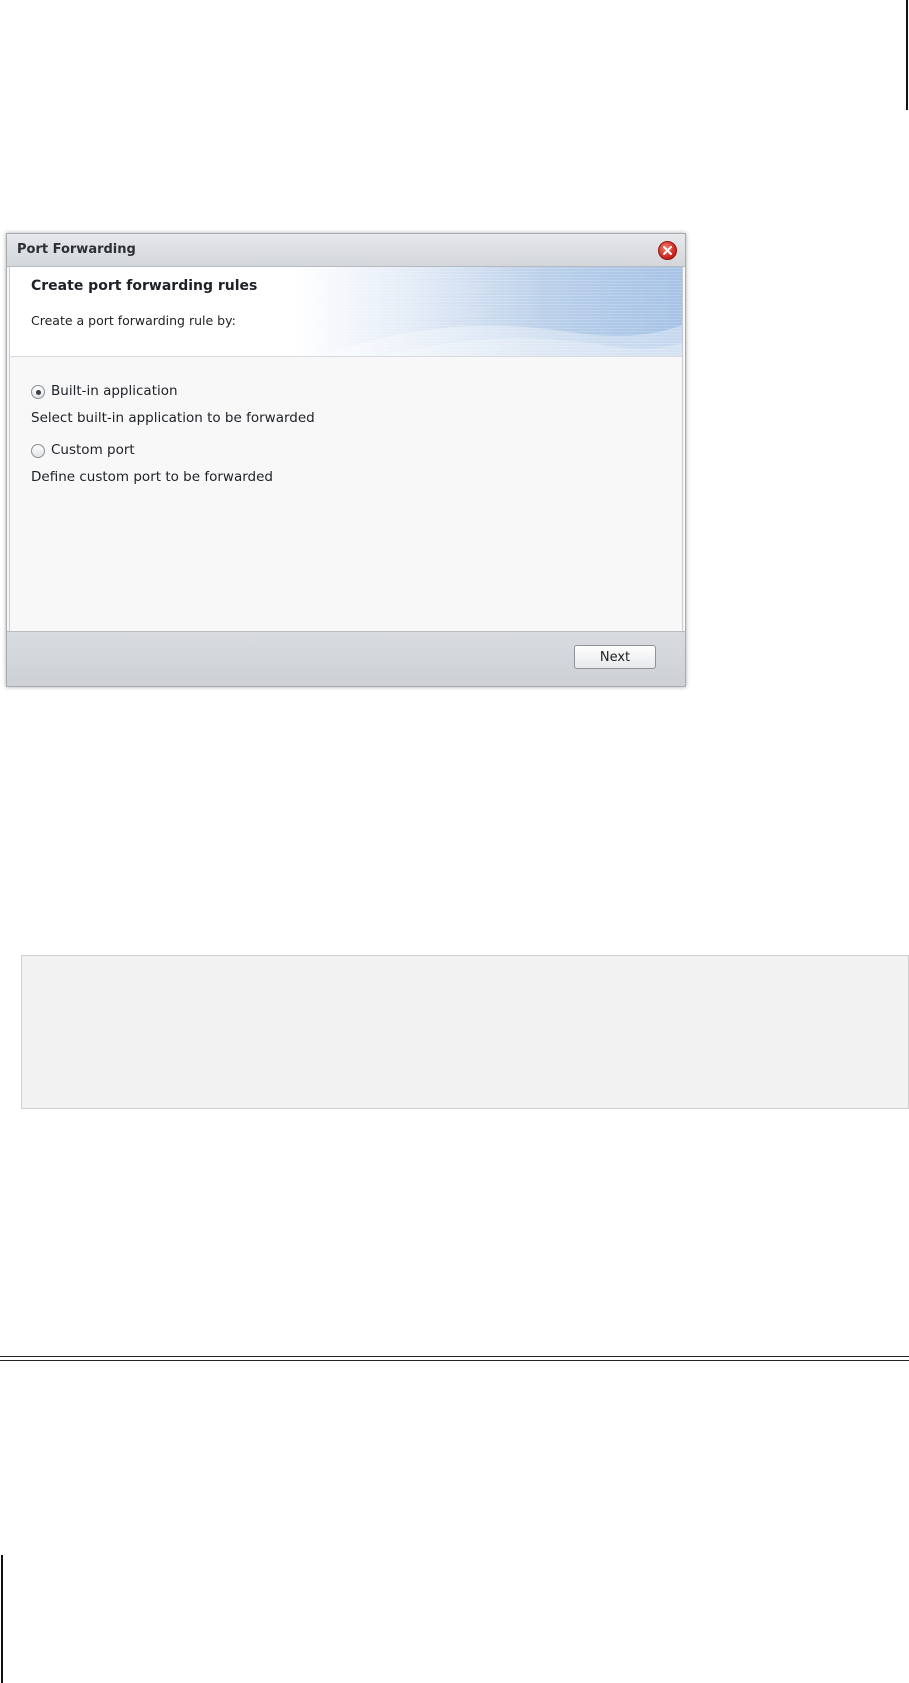  What do you see at coordinates (38, 451) in the screenshot?
I see `radio-custom-port` at bounding box center [38, 451].